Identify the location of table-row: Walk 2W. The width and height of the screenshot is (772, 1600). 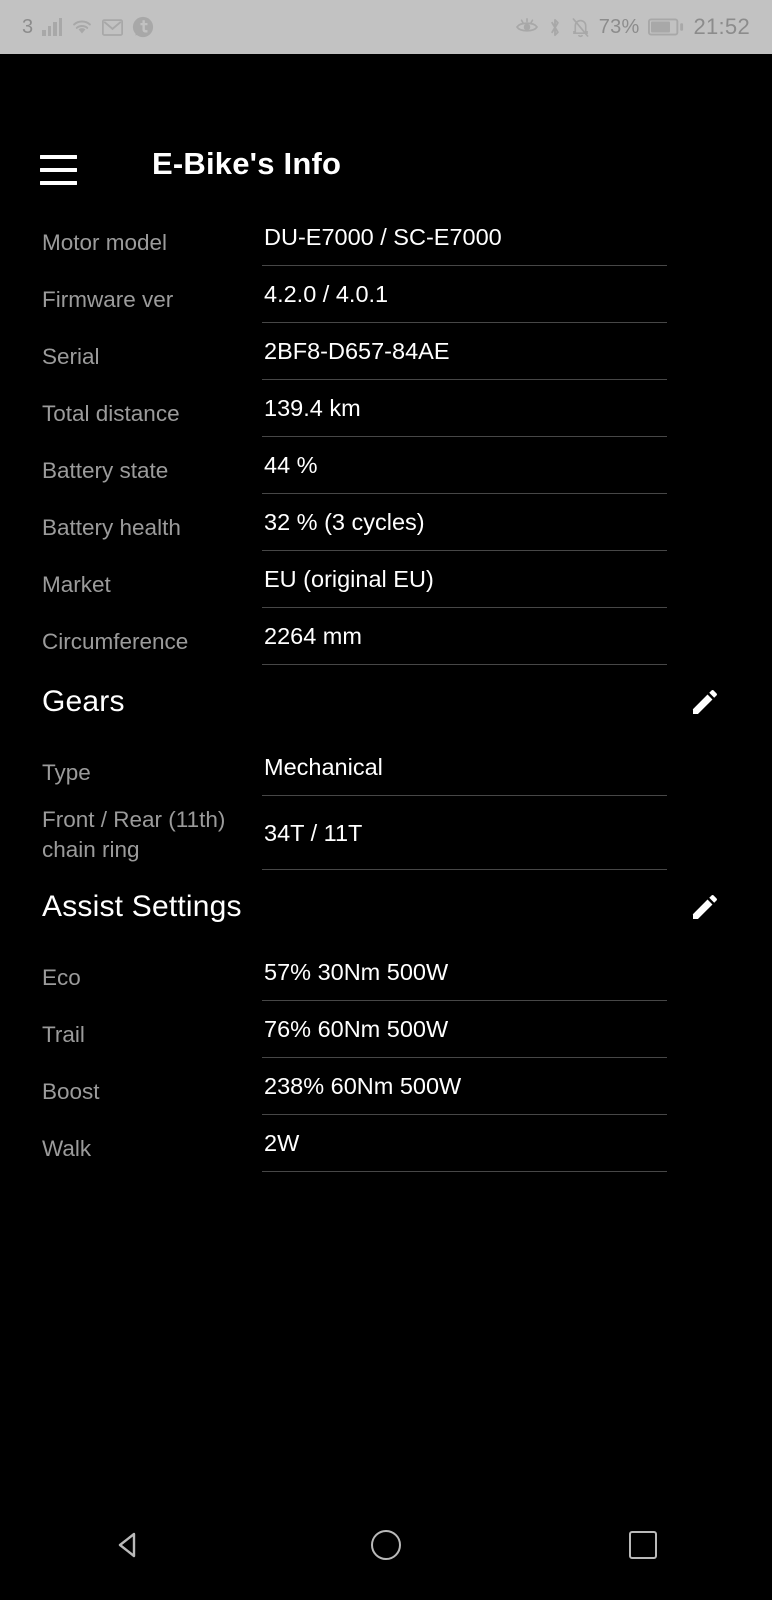
(386, 1143).